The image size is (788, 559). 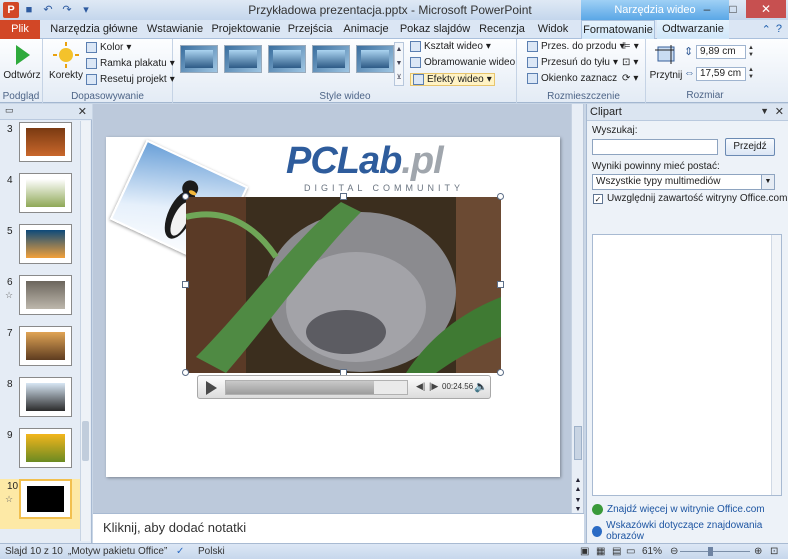 What do you see at coordinates (130, 63) in the screenshot?
I see `poster-frame-button: Ramka plakatu ▾` at bounding box center [130, 63].